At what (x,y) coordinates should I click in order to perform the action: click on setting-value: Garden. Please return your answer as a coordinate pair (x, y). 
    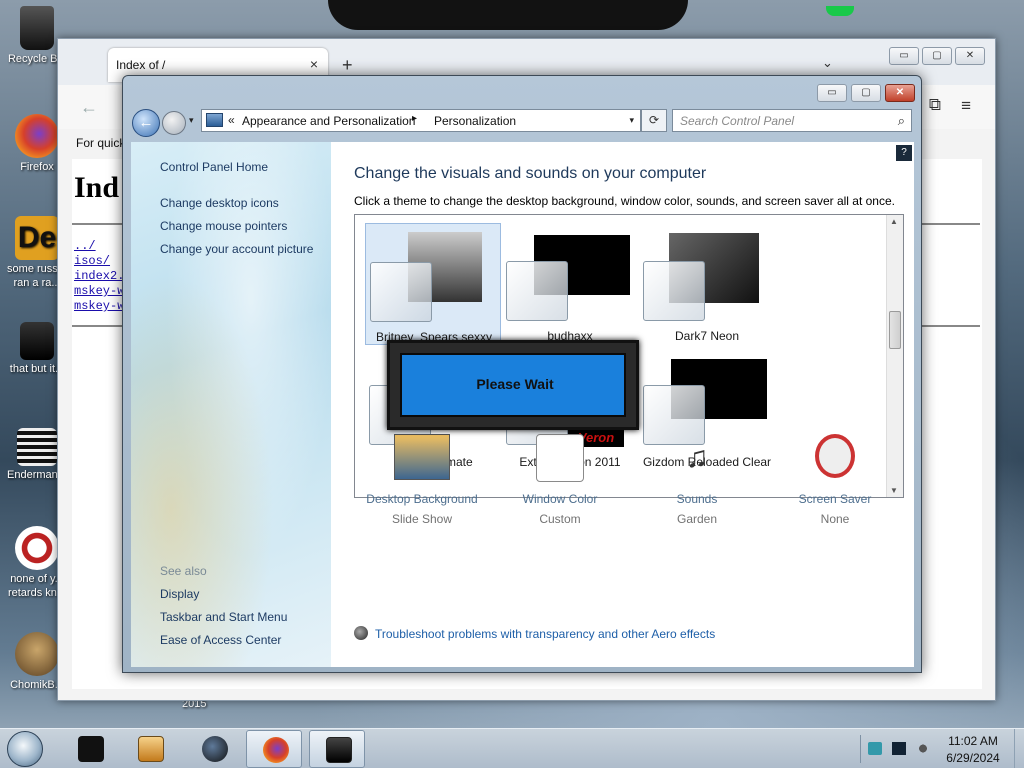
    Looking at the image, I should click on (697, 519).